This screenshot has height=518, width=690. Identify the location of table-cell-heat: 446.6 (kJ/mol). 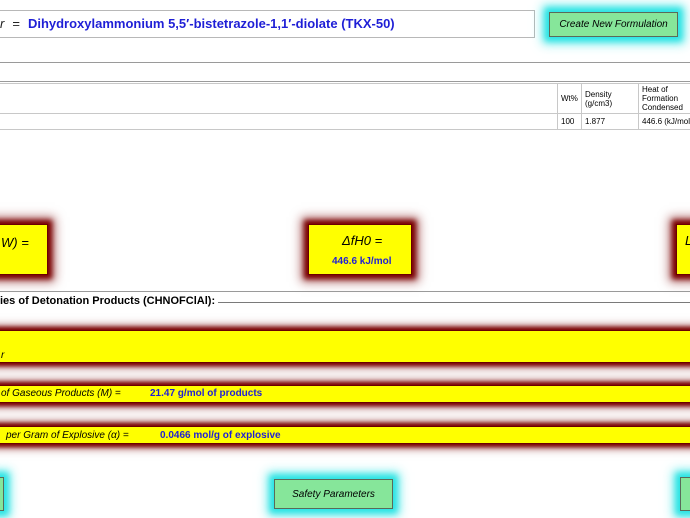
(664, 121).